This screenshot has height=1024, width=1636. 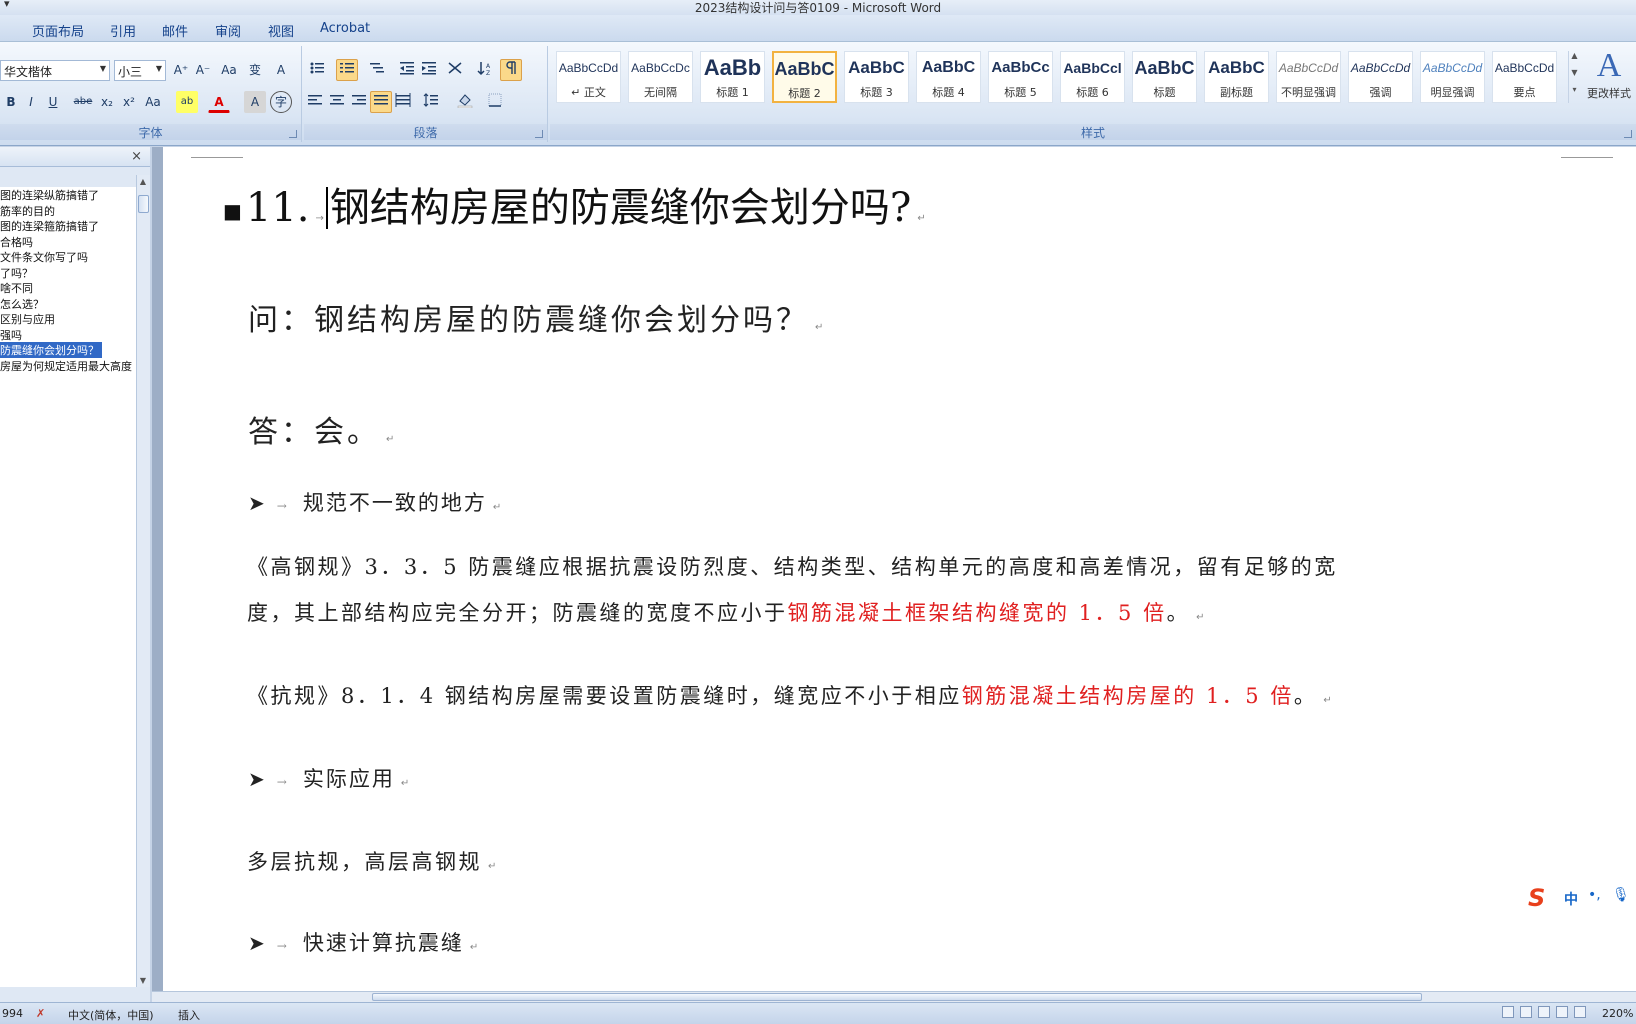 I want to click on document-map-item: 强吗, so click(x=11, y=335).